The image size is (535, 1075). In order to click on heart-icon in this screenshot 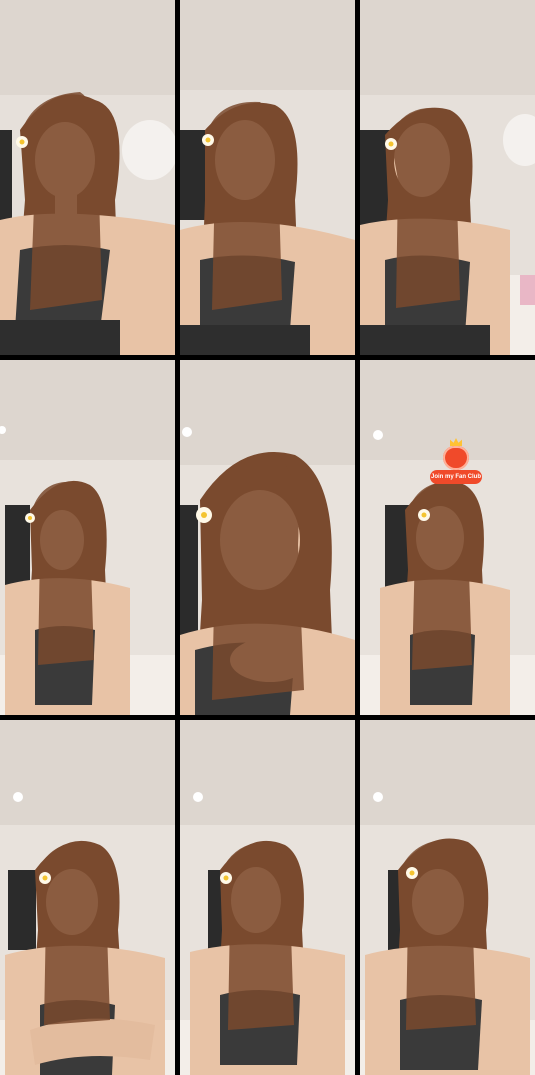, I will do `click(456, 458)`.